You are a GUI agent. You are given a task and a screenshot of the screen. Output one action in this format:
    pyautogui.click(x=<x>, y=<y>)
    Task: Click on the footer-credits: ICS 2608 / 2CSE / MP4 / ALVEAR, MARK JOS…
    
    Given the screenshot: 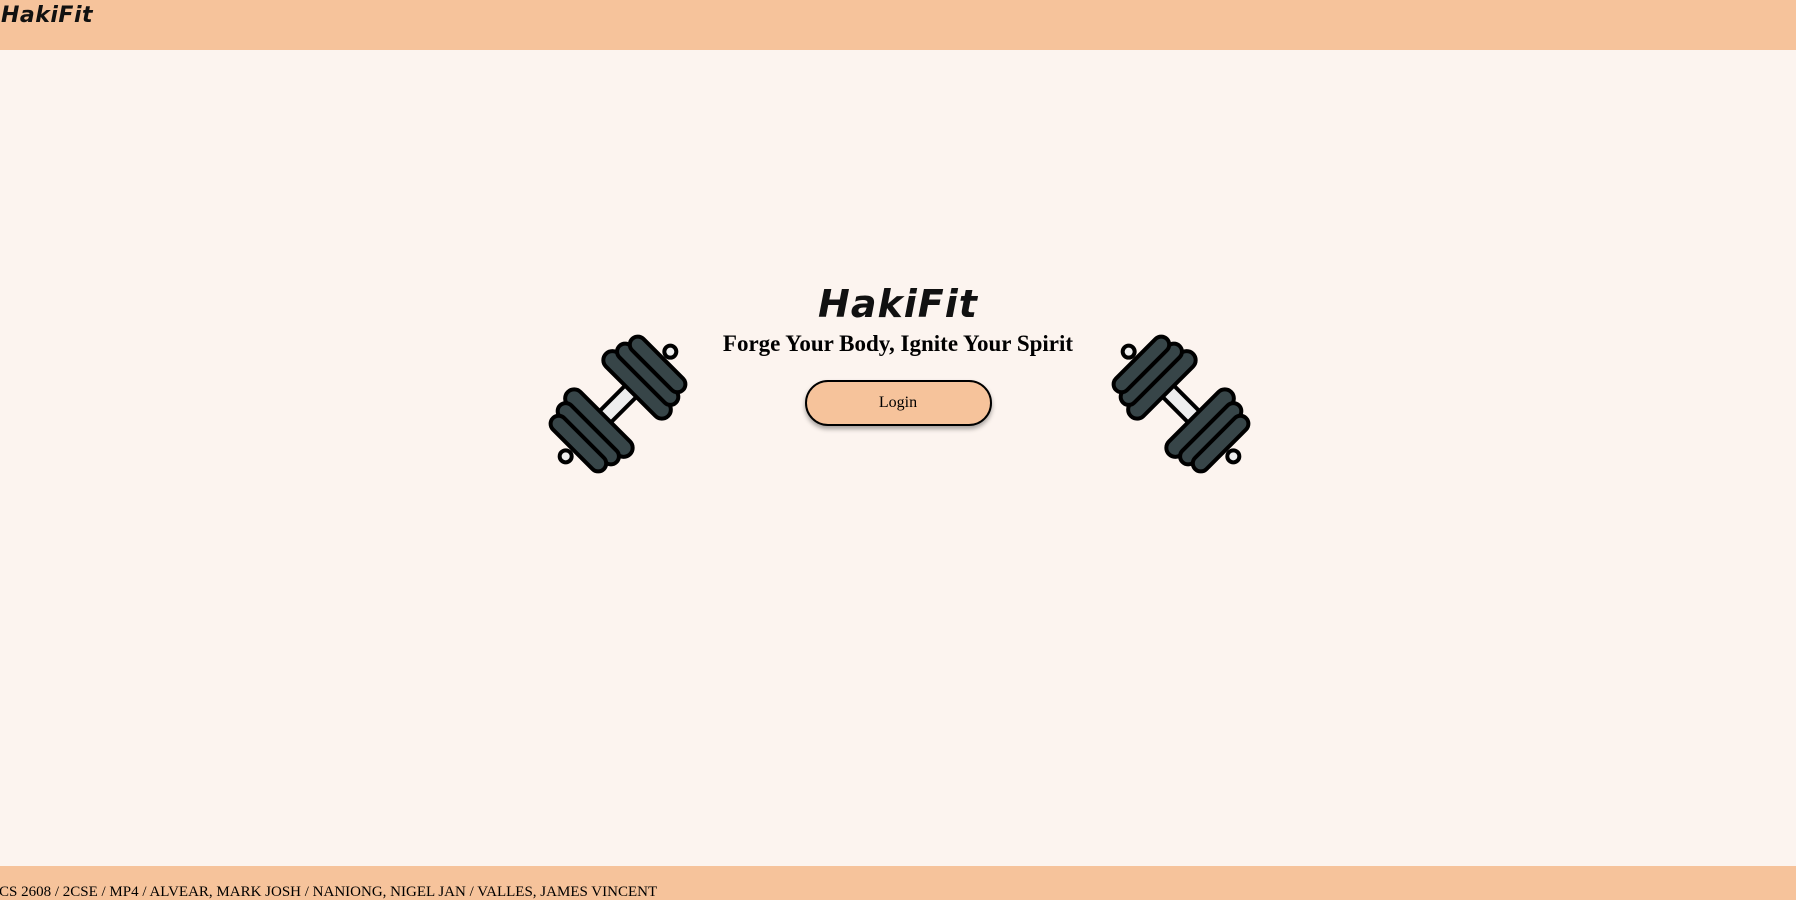 What is the action you would take?
    pyautogui.click(x=329, y=892)
    